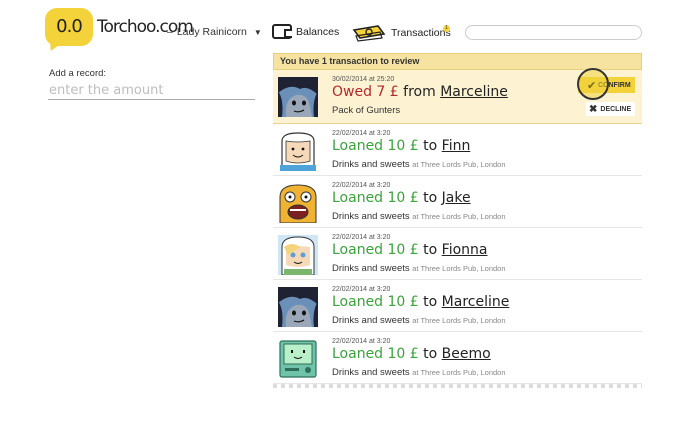  Describe the element at coordinates (446, 28) in the screenshot. I see `transactions-badge: 1` at that location.